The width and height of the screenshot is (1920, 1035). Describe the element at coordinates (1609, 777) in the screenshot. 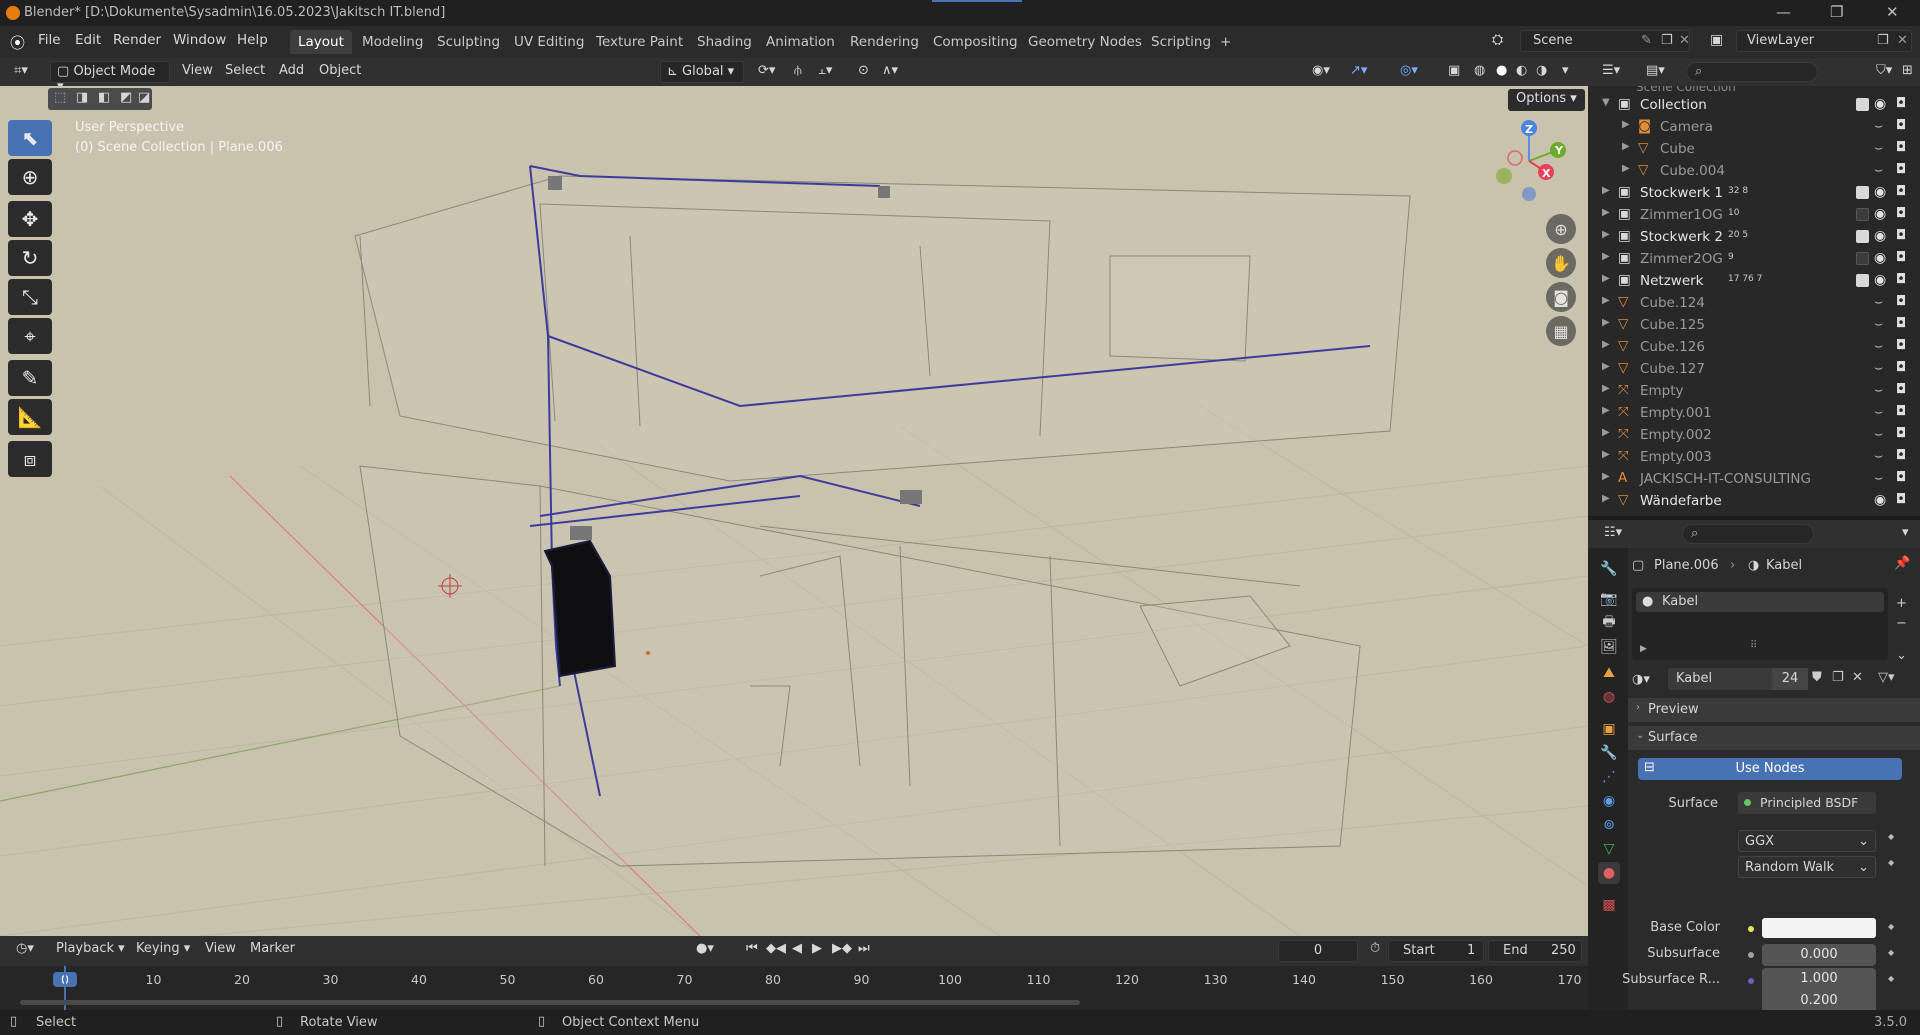

I see `particles-tab-icon: ⋰` at that location.